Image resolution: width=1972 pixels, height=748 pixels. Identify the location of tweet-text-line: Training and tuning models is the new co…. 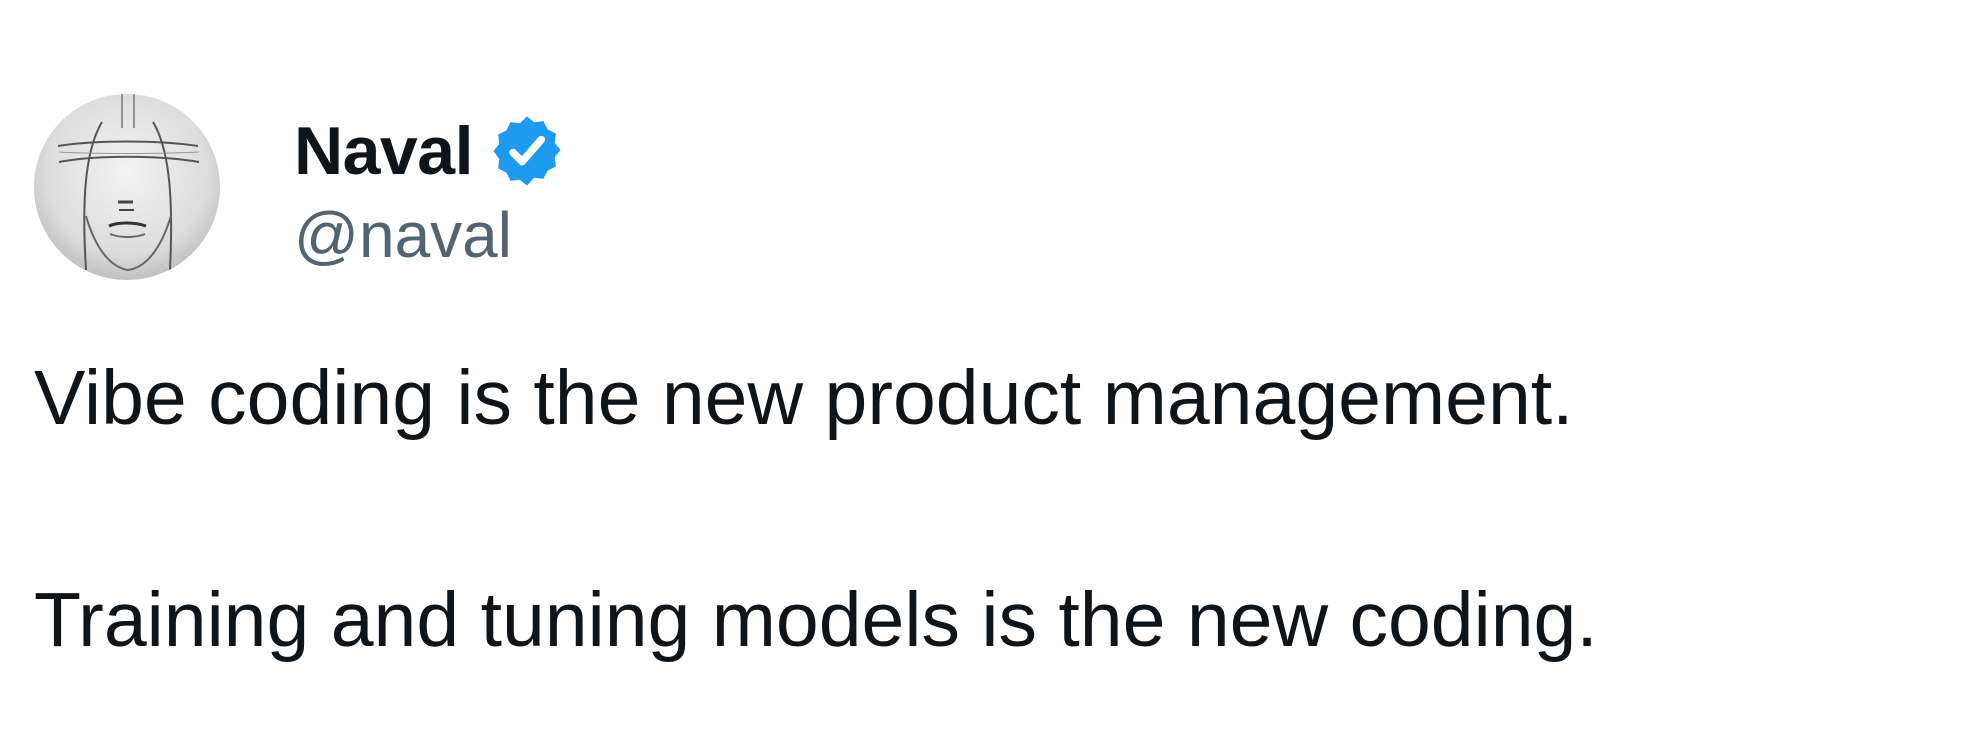
(816, 620).